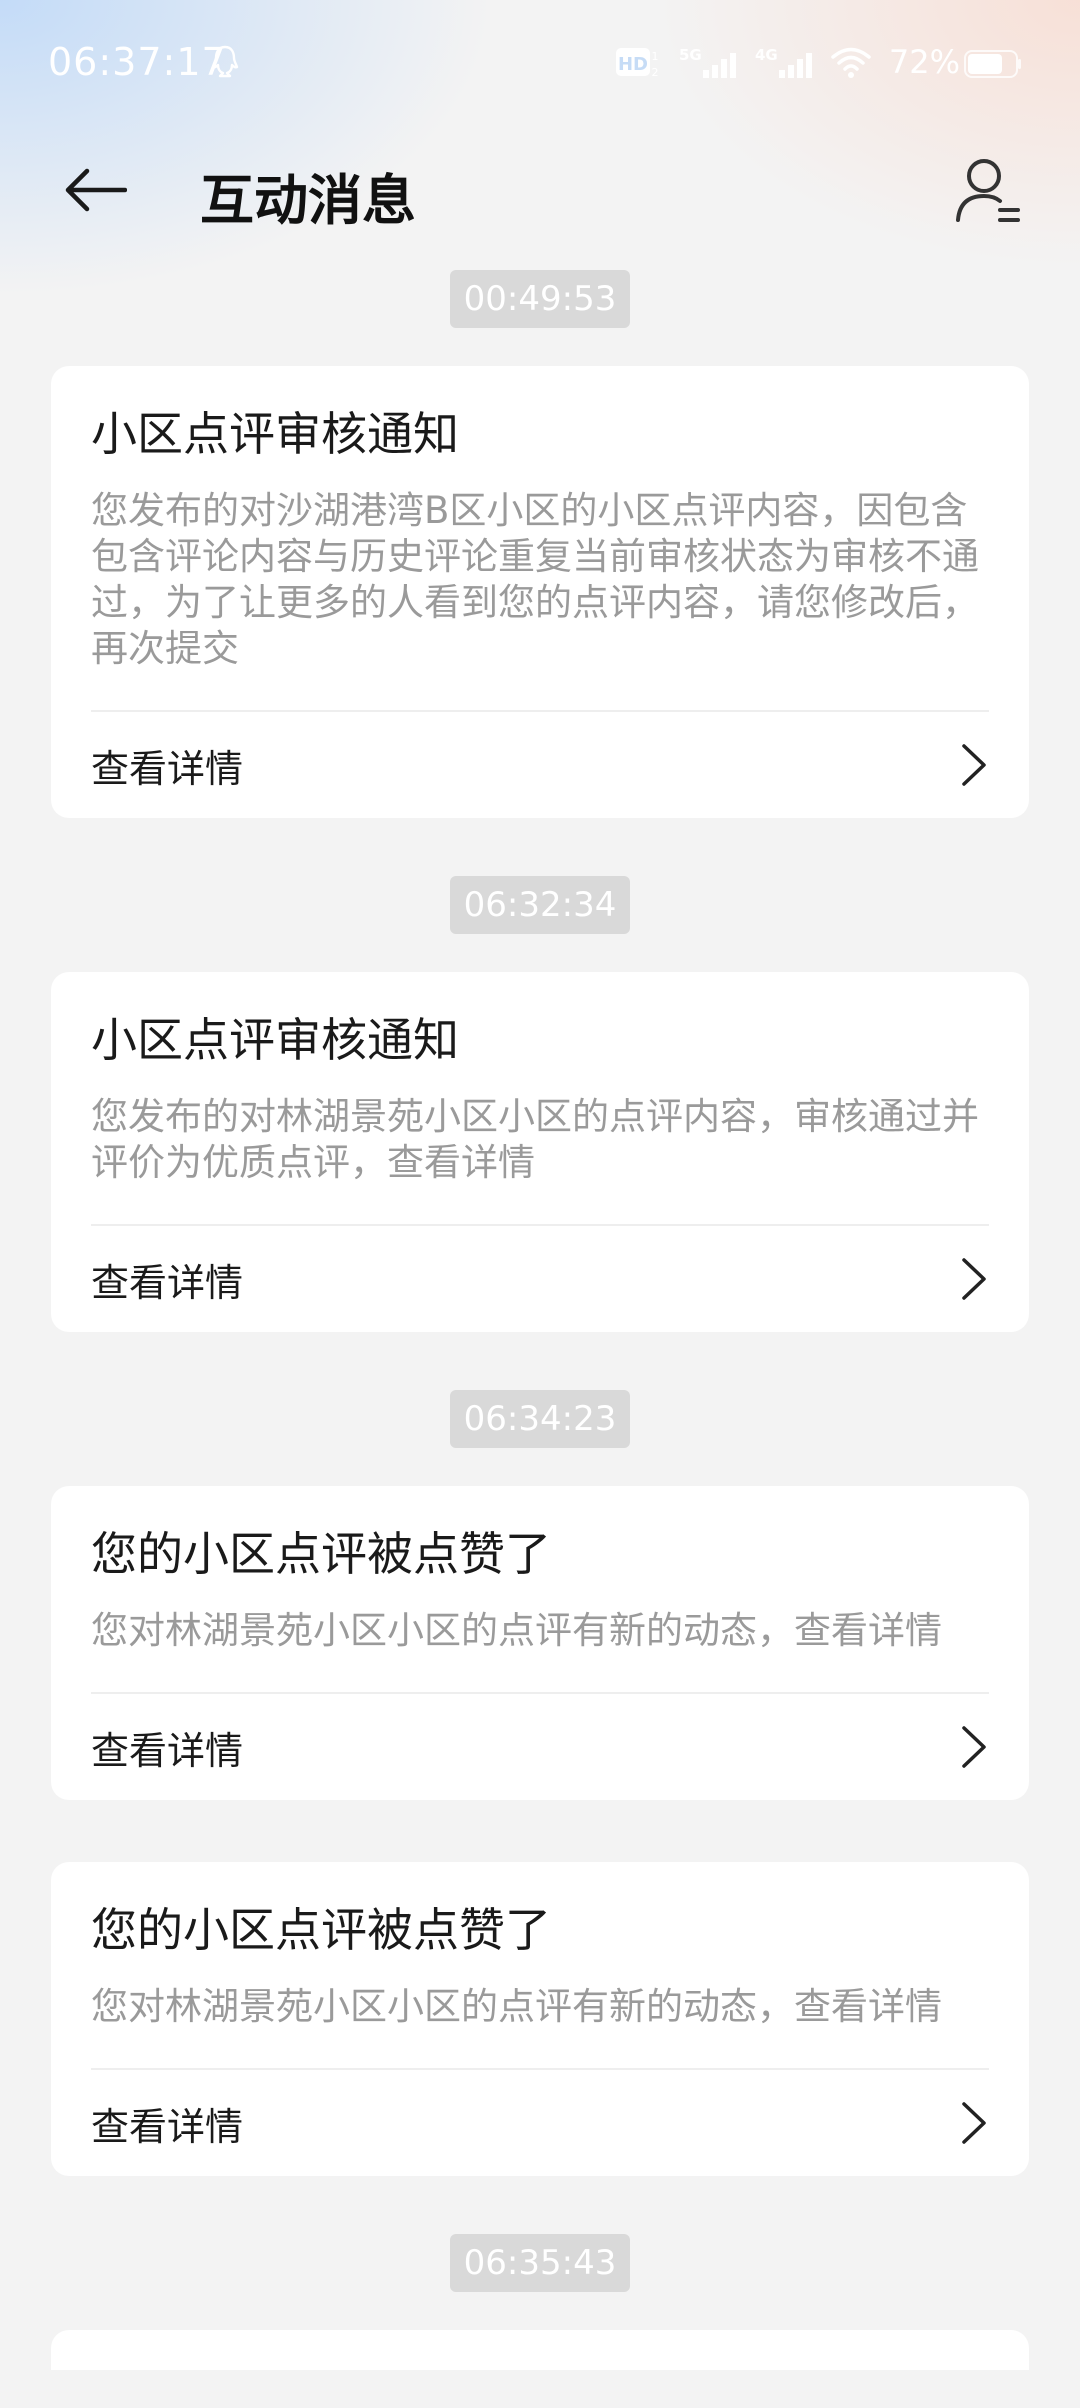 This screenshot has width=1080, height=2408. What do you see at coordinates (225, 61) in the screenshot?
I see `qq-notification-icon` at bounding box center [225, 61].